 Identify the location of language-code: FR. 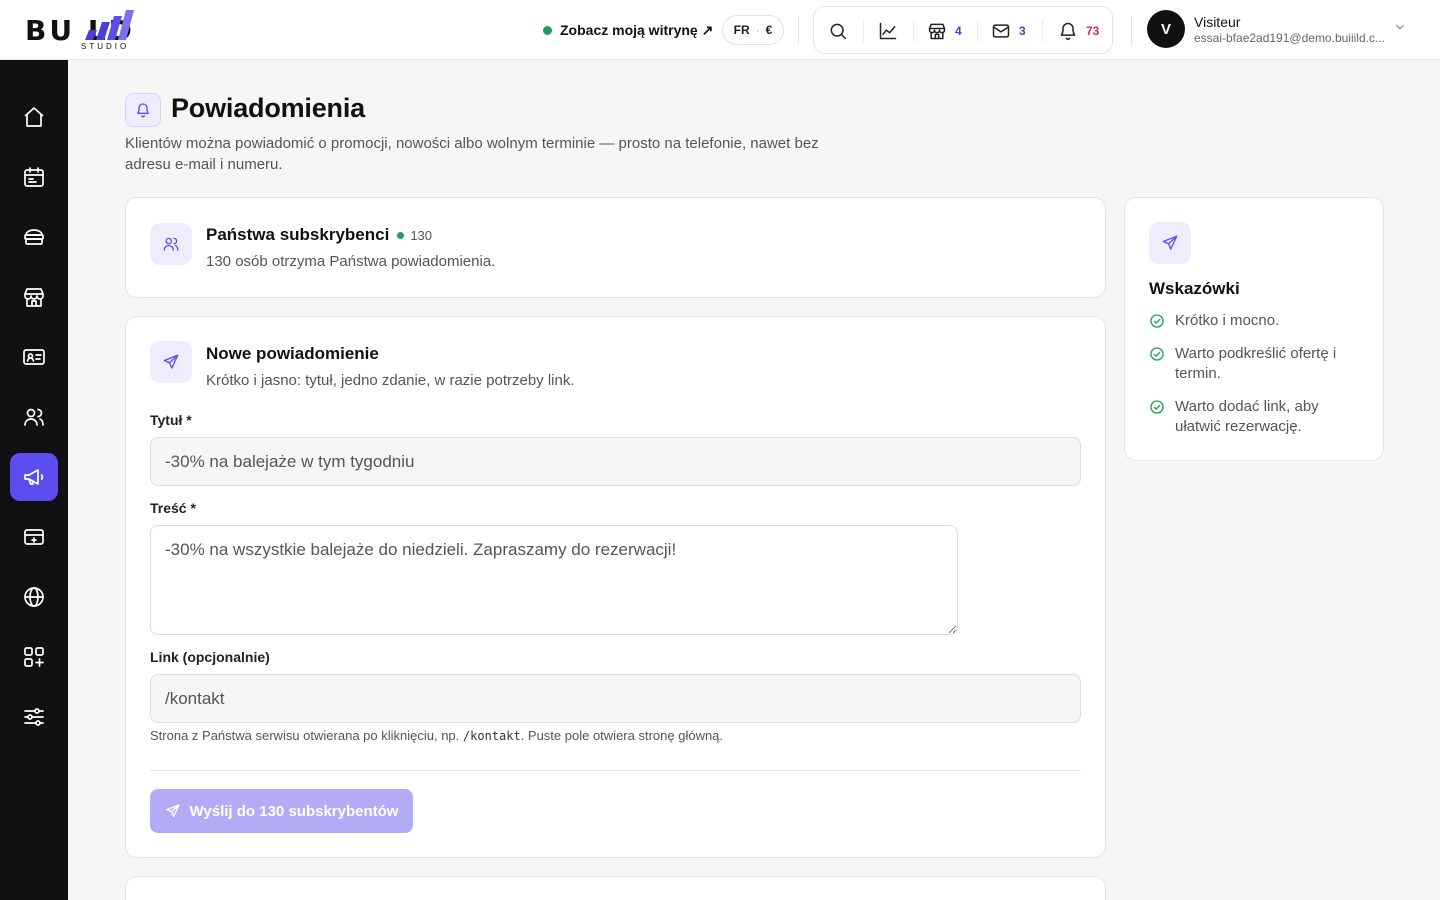
(741, 30).